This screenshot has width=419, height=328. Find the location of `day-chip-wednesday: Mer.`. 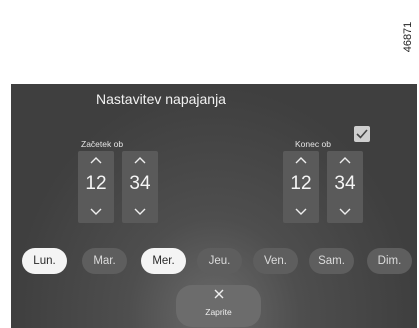

day-chip-wednesday: Mer. is located at coordinates (163, 261).